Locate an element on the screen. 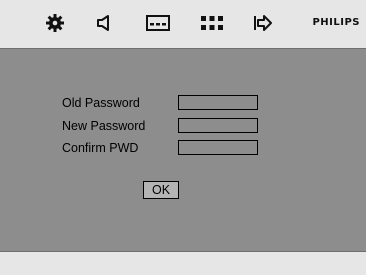 This screenshot has height=275, width=366. confirm-password-label: Confirm PWD is located at coordinates (100, 148).